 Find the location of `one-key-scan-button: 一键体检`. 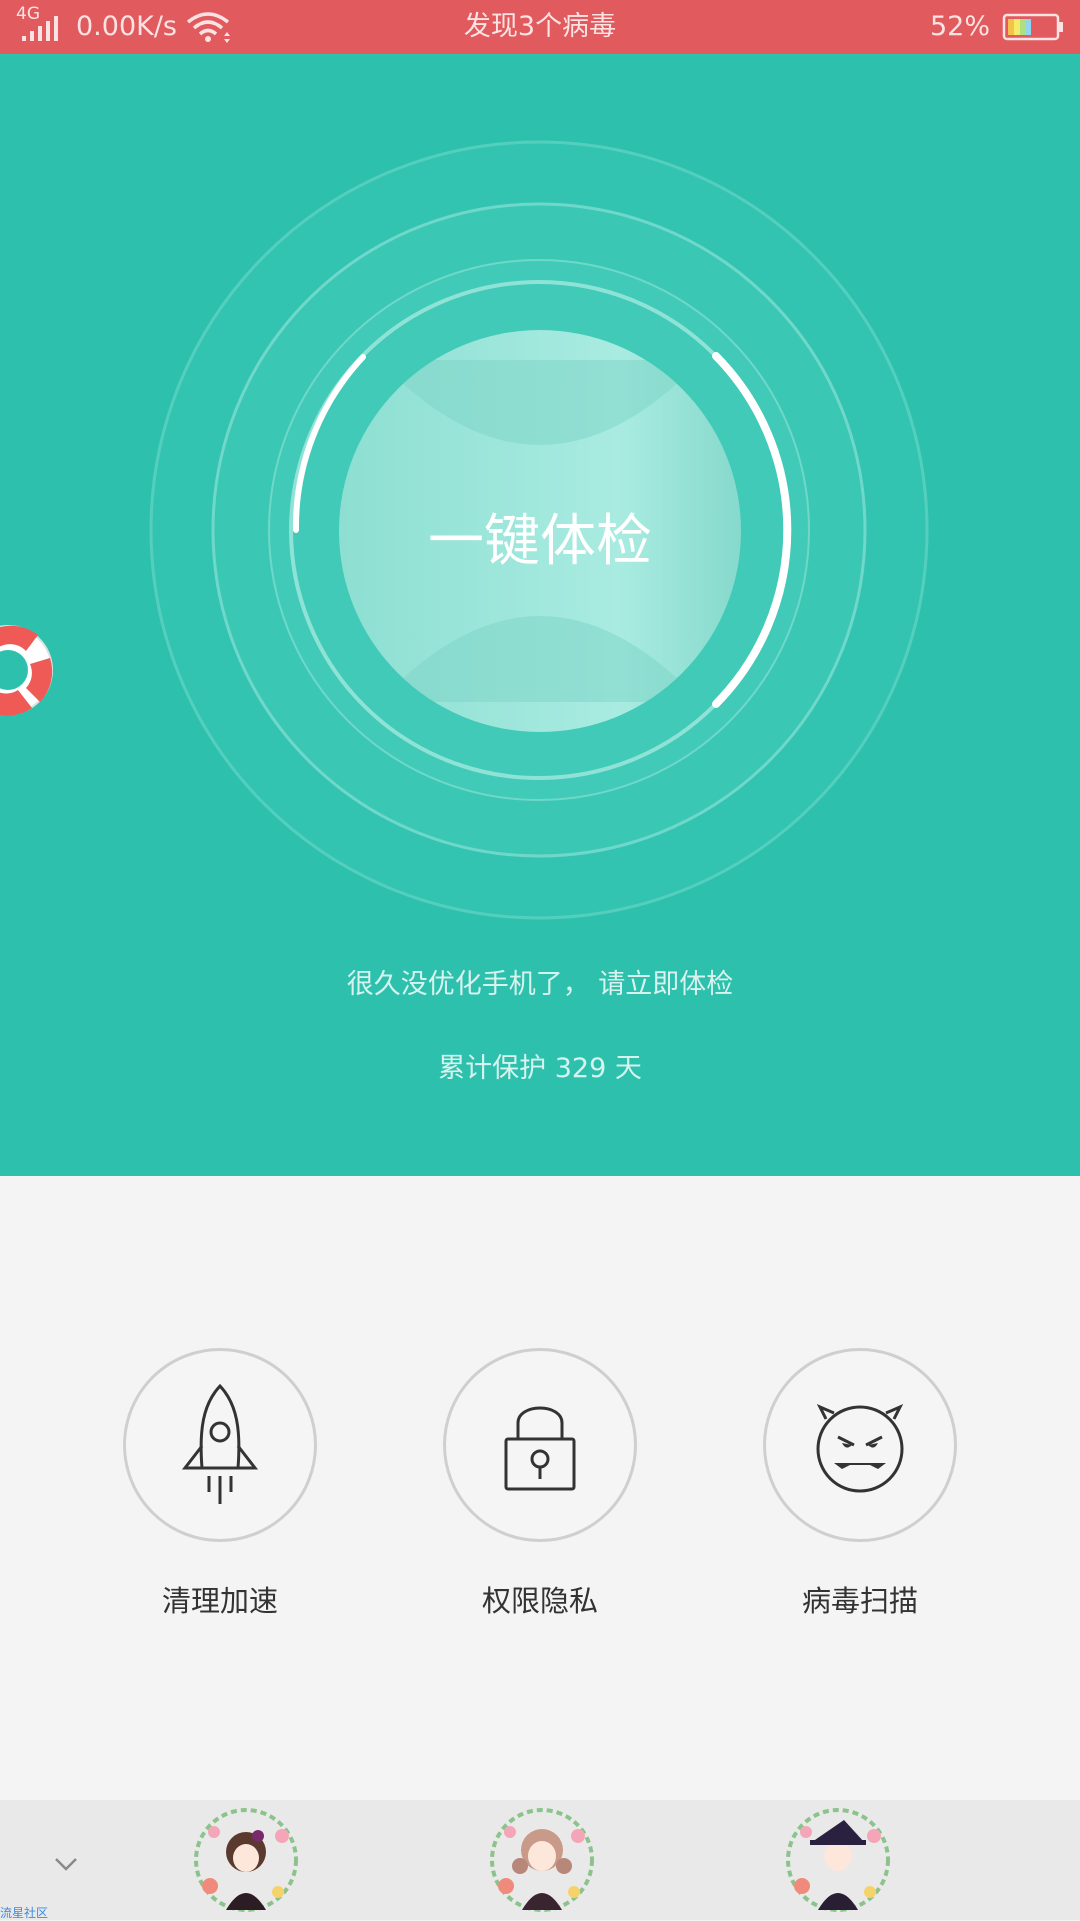

one-key-scan-button: 一键体检 is located at coordinates (540, 531).